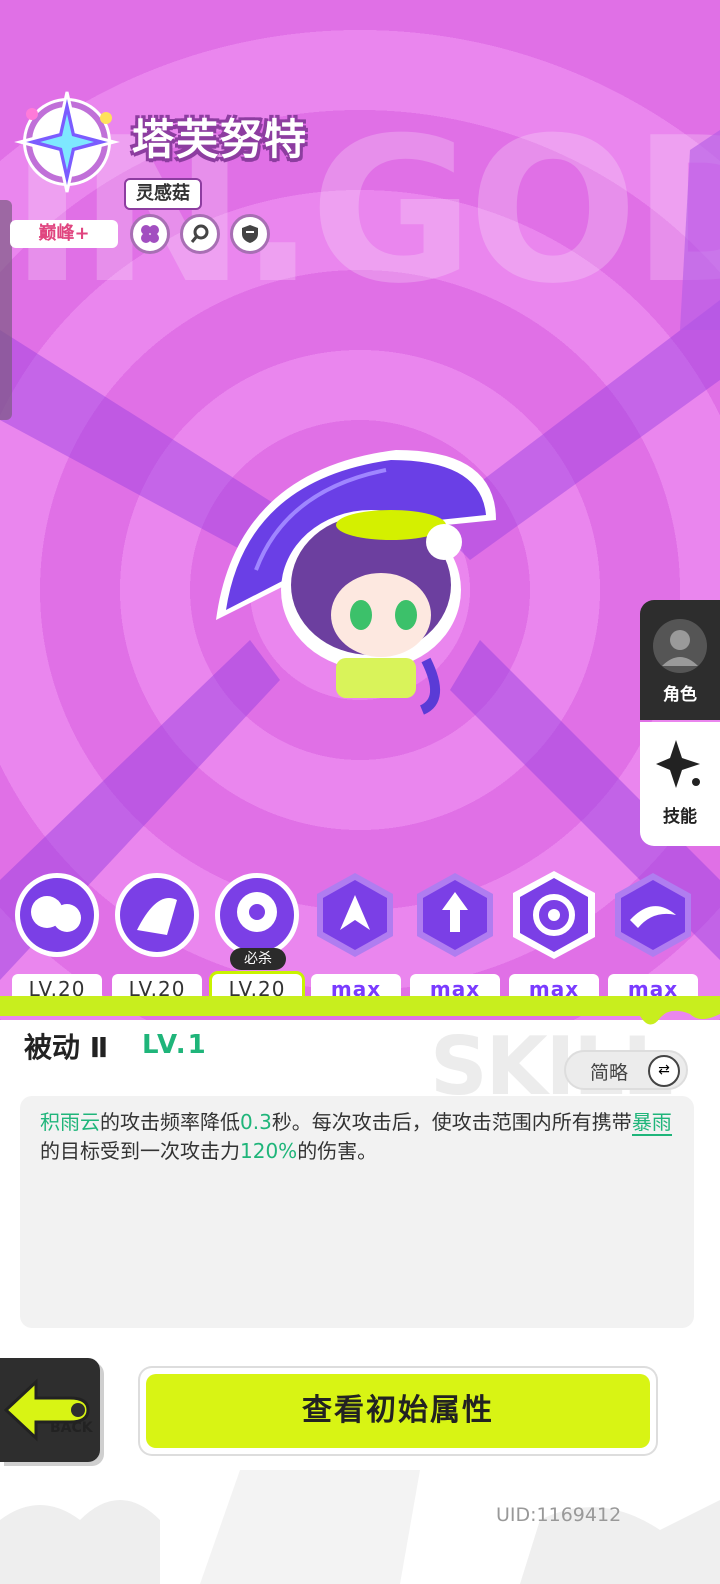  What do you see at coordinates (258, 959) in the screenshot?
I see `ultimate-tag: 必杀` at bounding box center [258, 959].